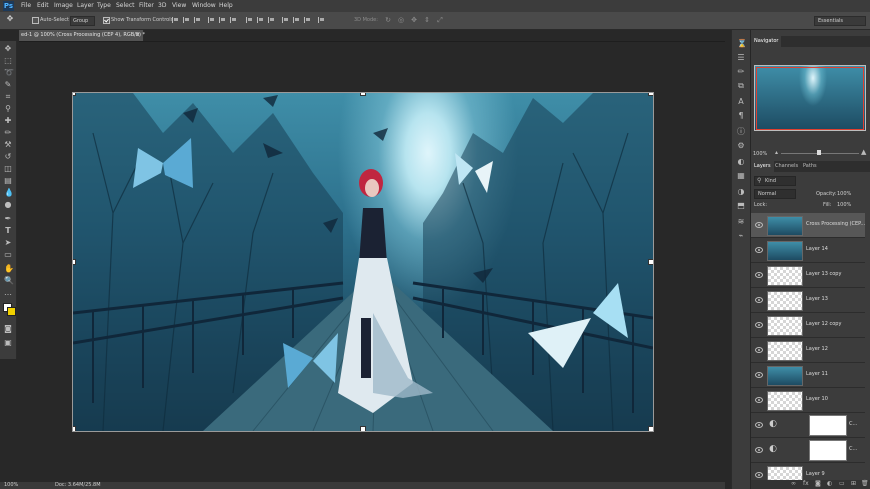 Image resolution: width=870 pixels, height=489 pixels. I want to click on screen-mode-icon: ▣, so click(8, 343).